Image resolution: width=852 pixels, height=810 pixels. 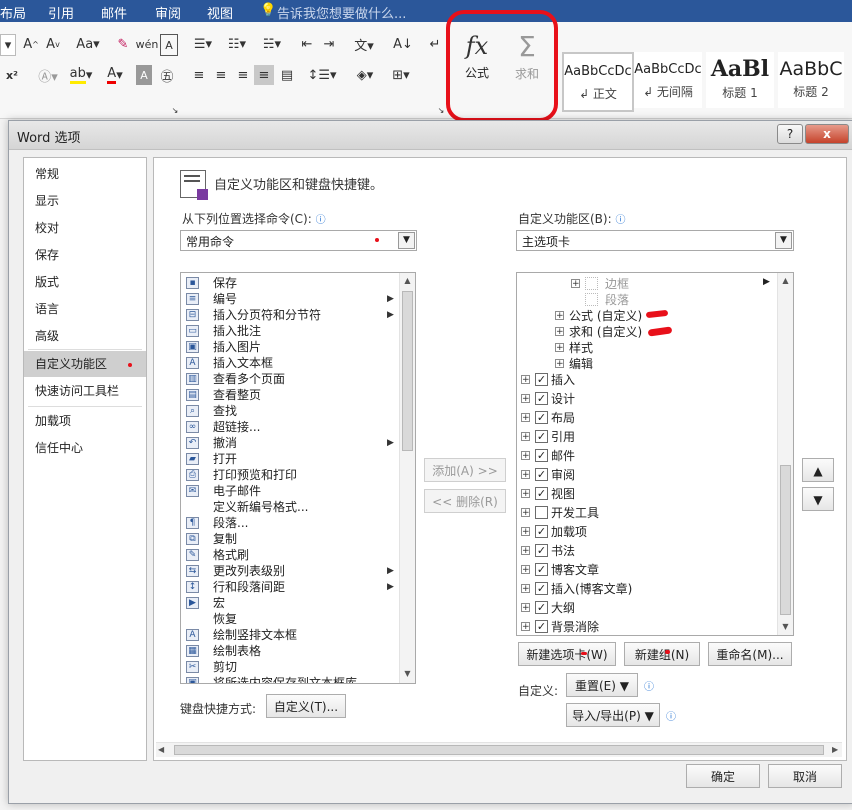 What do you see at coordinates (85, 282) in the screenshot?
I see `nav-typography: 版式` at bounding box center [85, 282].